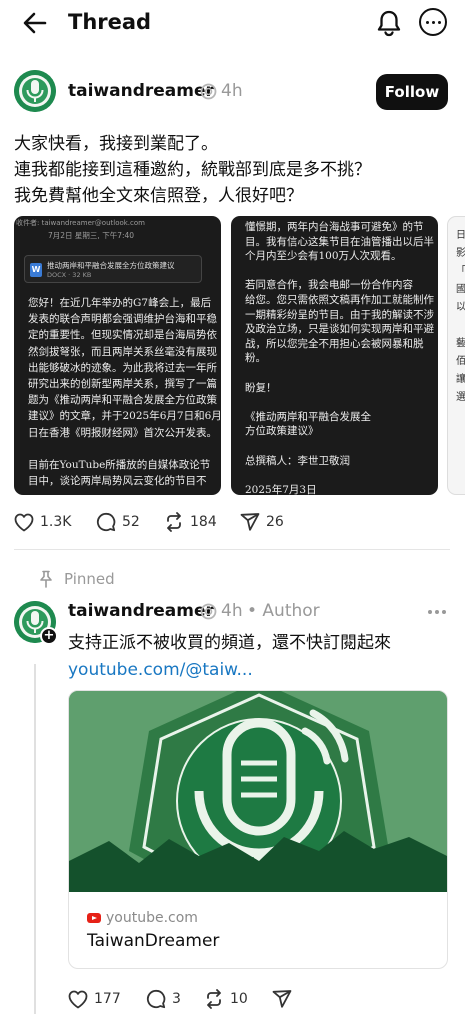 The image size is (465, 1024). I want to click on reply-username: taiwandreamer, so click(141, 611).